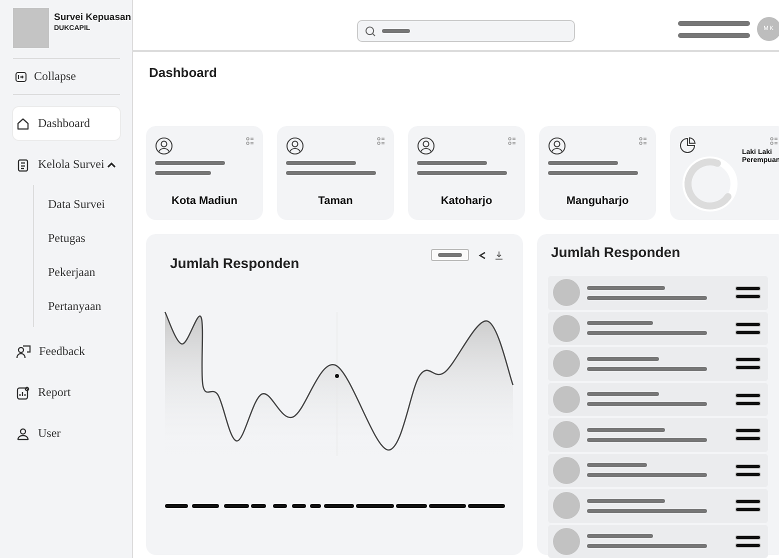  I want to click on download-icon, so click(499, 255).